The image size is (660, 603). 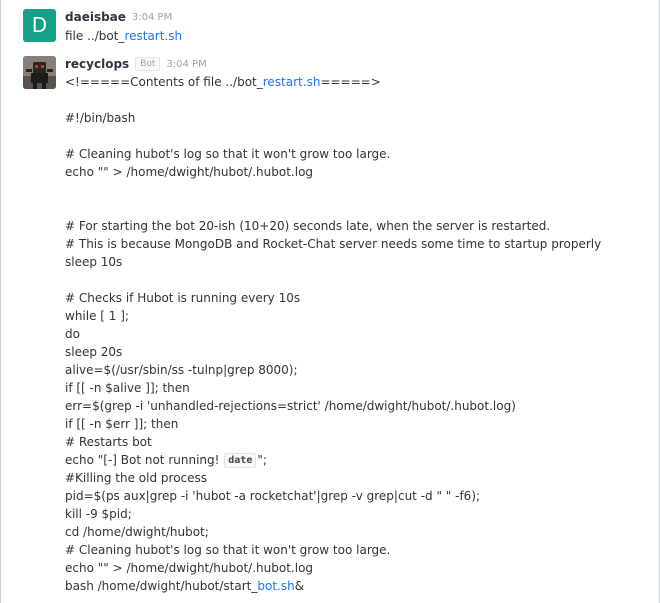 What do you see at coordinates (39, 25) in the screenshot?
I see `user-avatar: D` at bounding box center [39, 25].